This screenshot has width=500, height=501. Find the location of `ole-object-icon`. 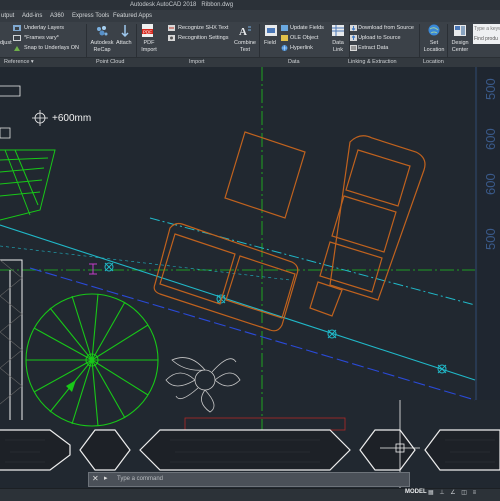

ole-object-icon is located at coordinates (284, 38).